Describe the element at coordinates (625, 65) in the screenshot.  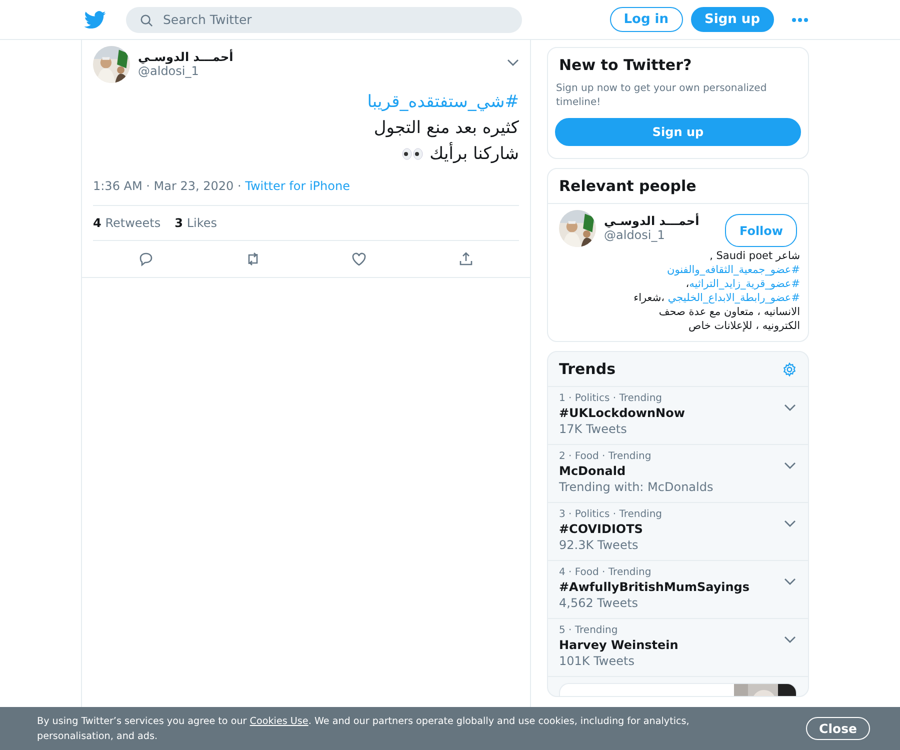
I see `card-title: New to Twitter?` at that location.